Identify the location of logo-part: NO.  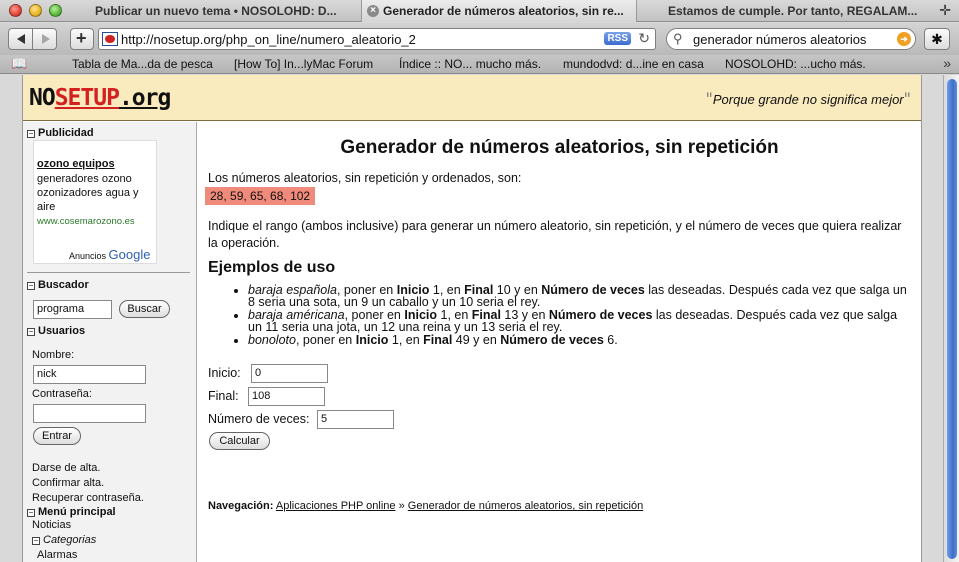
(42, 98).